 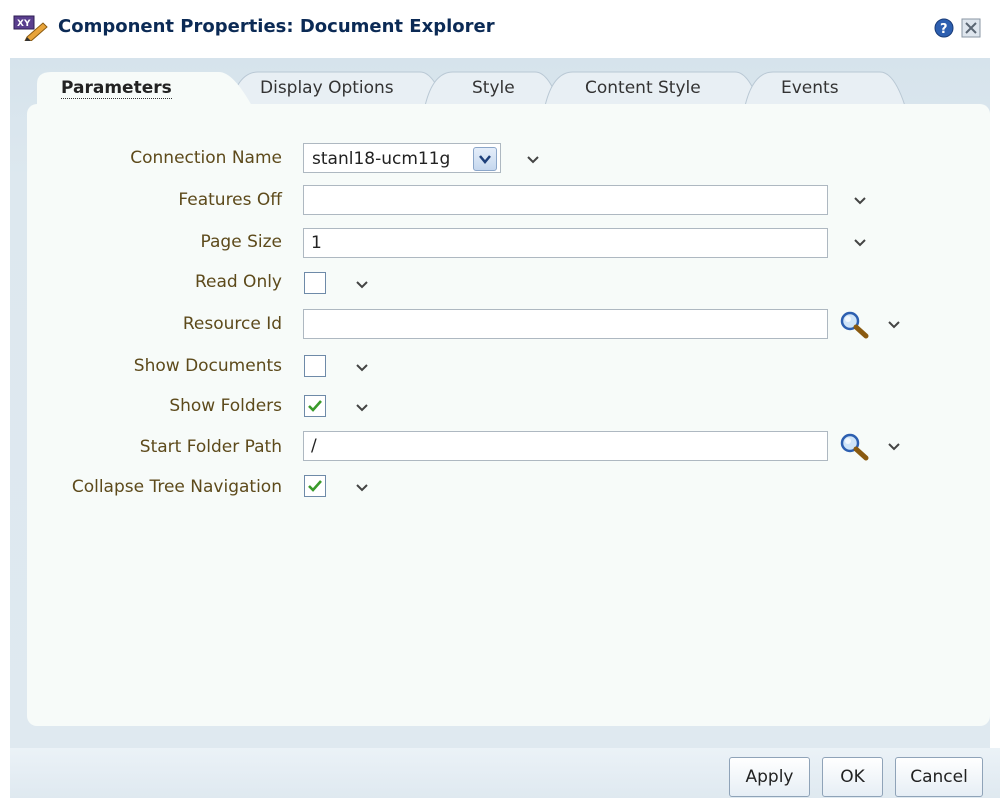 I want to click on dropdown-arrow-icon, so click(x=485, y=159).